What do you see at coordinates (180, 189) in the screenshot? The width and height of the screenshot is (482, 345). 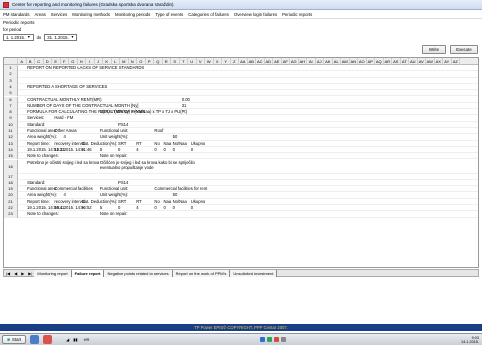 I see `cell: Commercial facilities for rent` at bounding box center [180, 189].